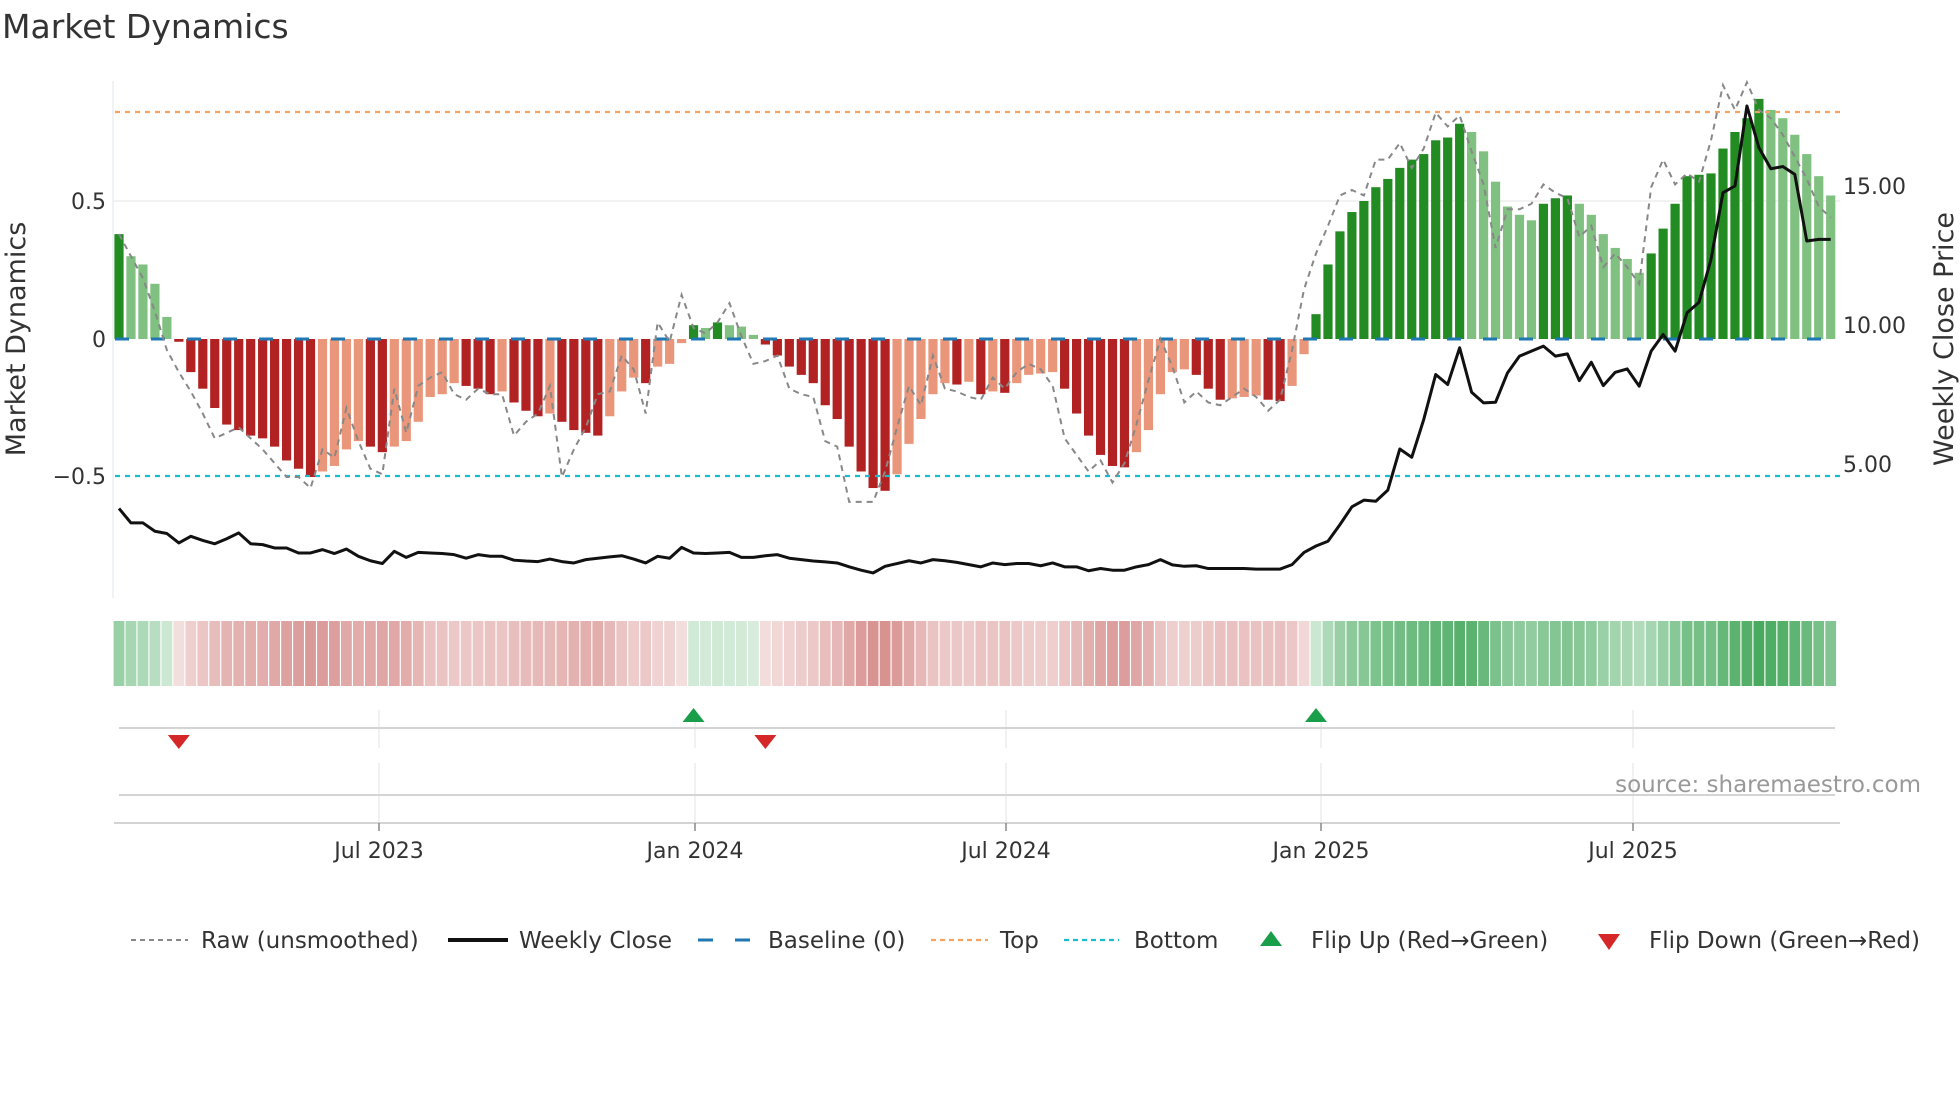 This screenshot has width=1960, height=1106. What do you see at coordinates (1784, 941) in the screenshot?
I see `legend-flip-down-label: Flip Down (Green→Red)` at bounding box center [1784, 941].